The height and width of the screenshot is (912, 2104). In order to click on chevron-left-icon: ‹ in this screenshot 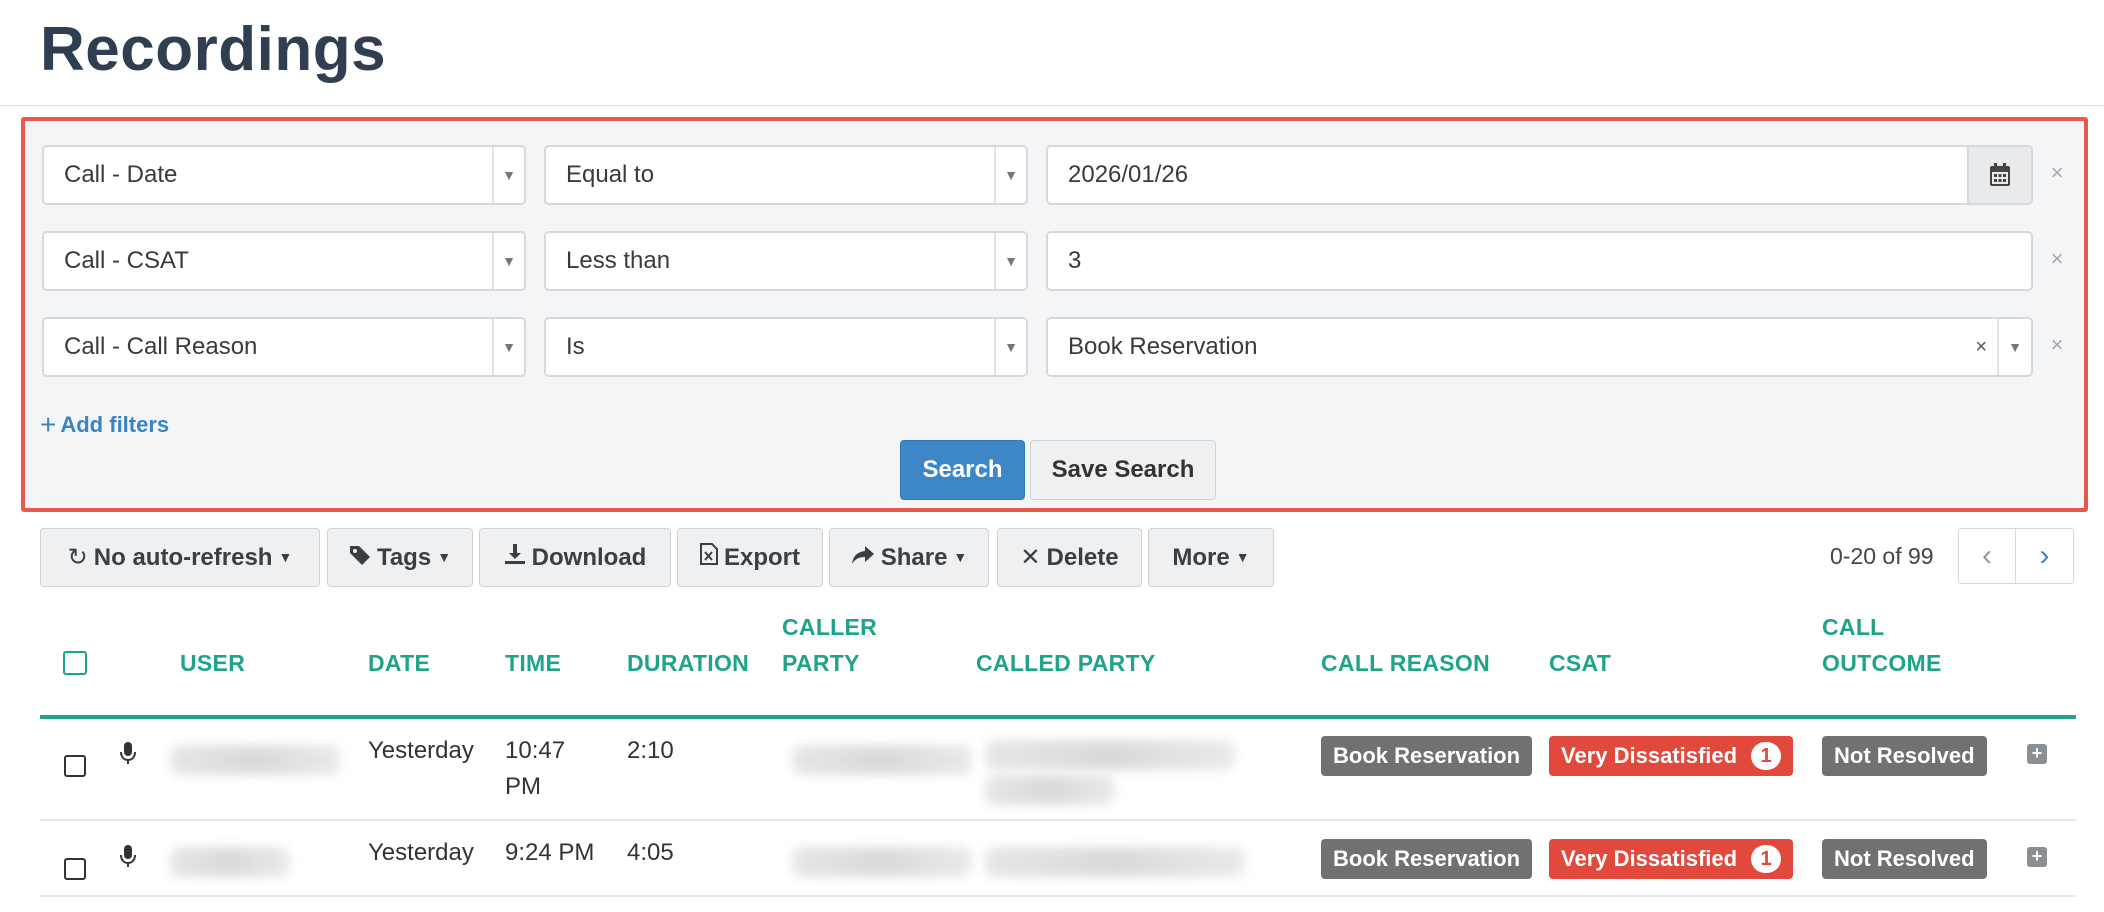, I will do `click(1987, 555)`.